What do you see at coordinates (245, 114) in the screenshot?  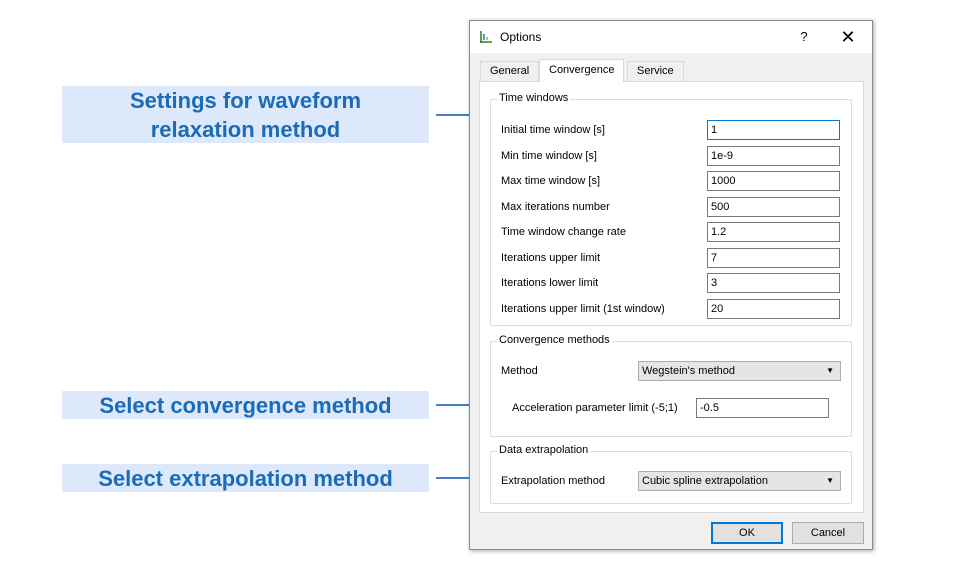 I see `callout-waveform-settings: Settings for waveform relaxation method` at bounding box center [245, 114].